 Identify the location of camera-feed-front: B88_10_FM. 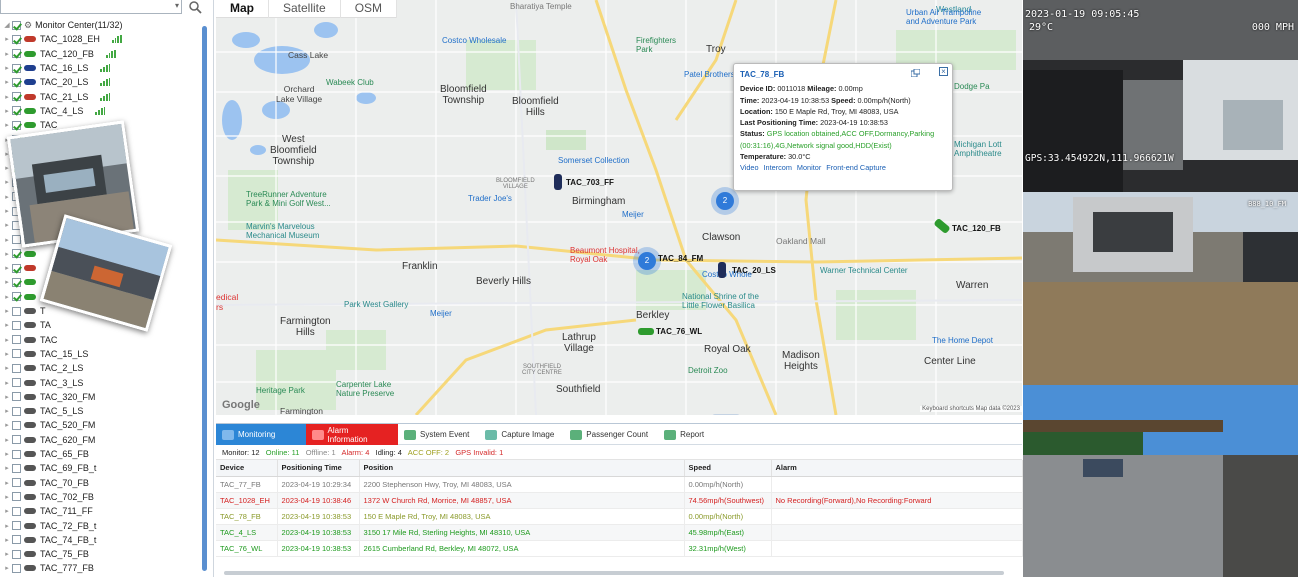
(1160, 288).